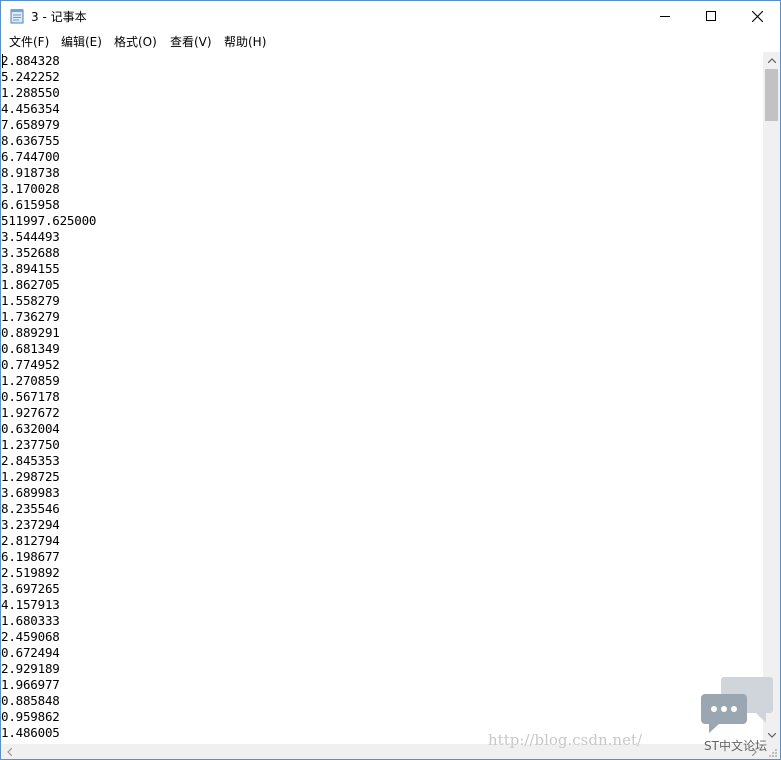 The image size is (781, 760). Describe the element at coordinates (30, 204) in the screenshot. I see `text-line: 6.615958` at that location.